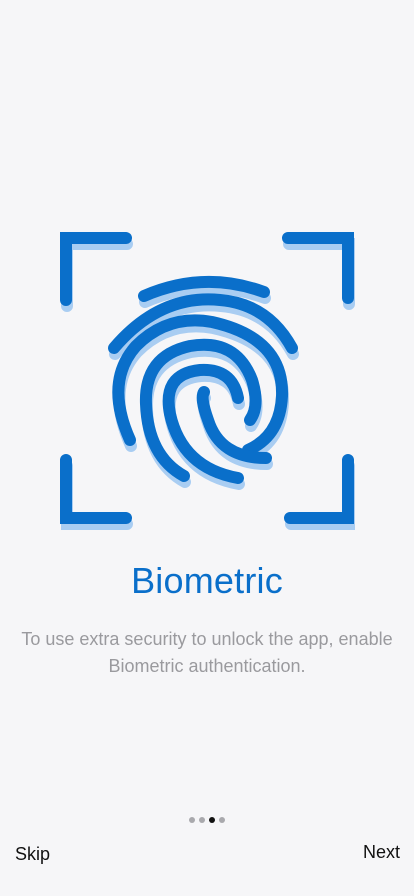 The image size is (414, 896). I want to click on page-dot-active, so click(212, 820).